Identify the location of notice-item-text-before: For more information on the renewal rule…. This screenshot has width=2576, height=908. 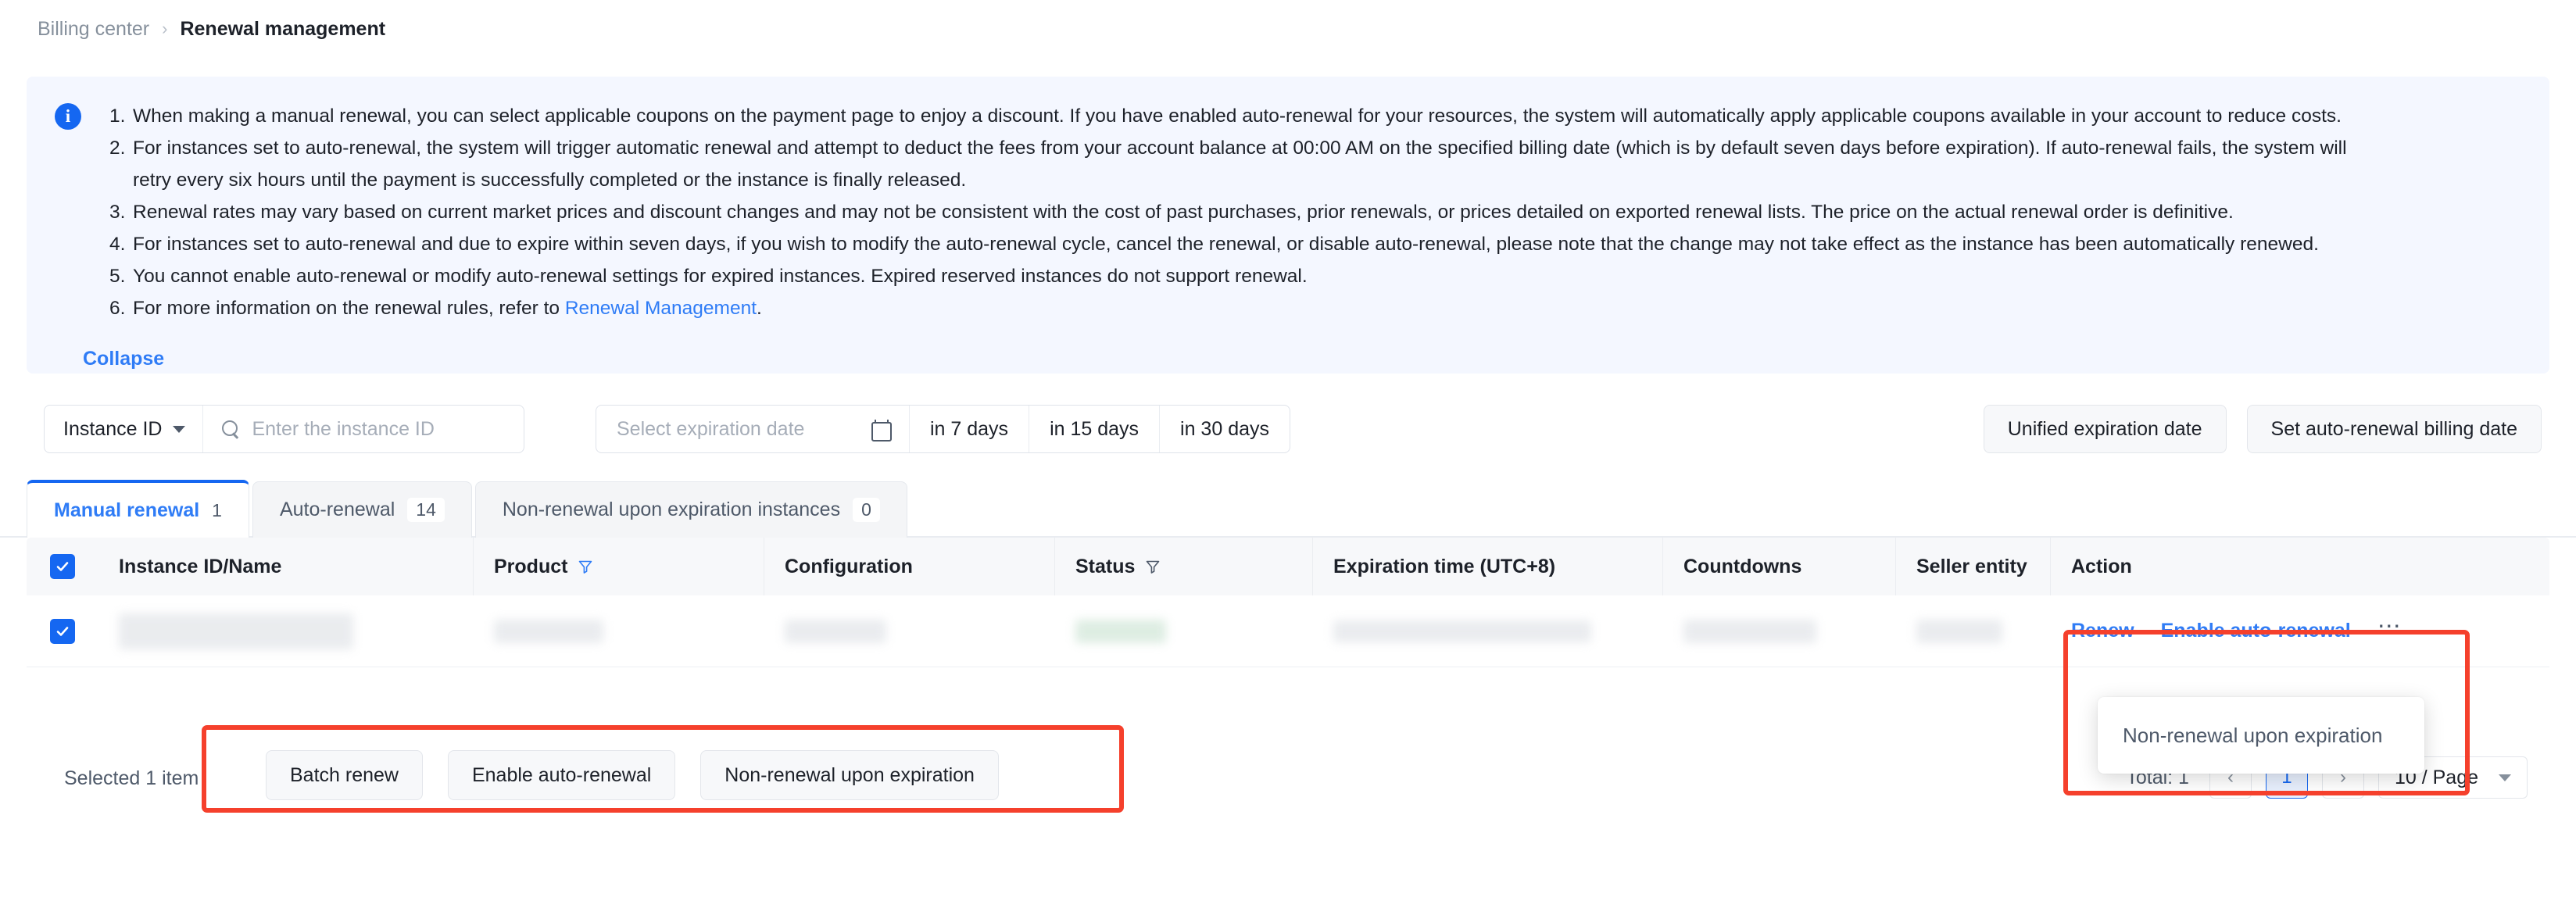
(349, 309).